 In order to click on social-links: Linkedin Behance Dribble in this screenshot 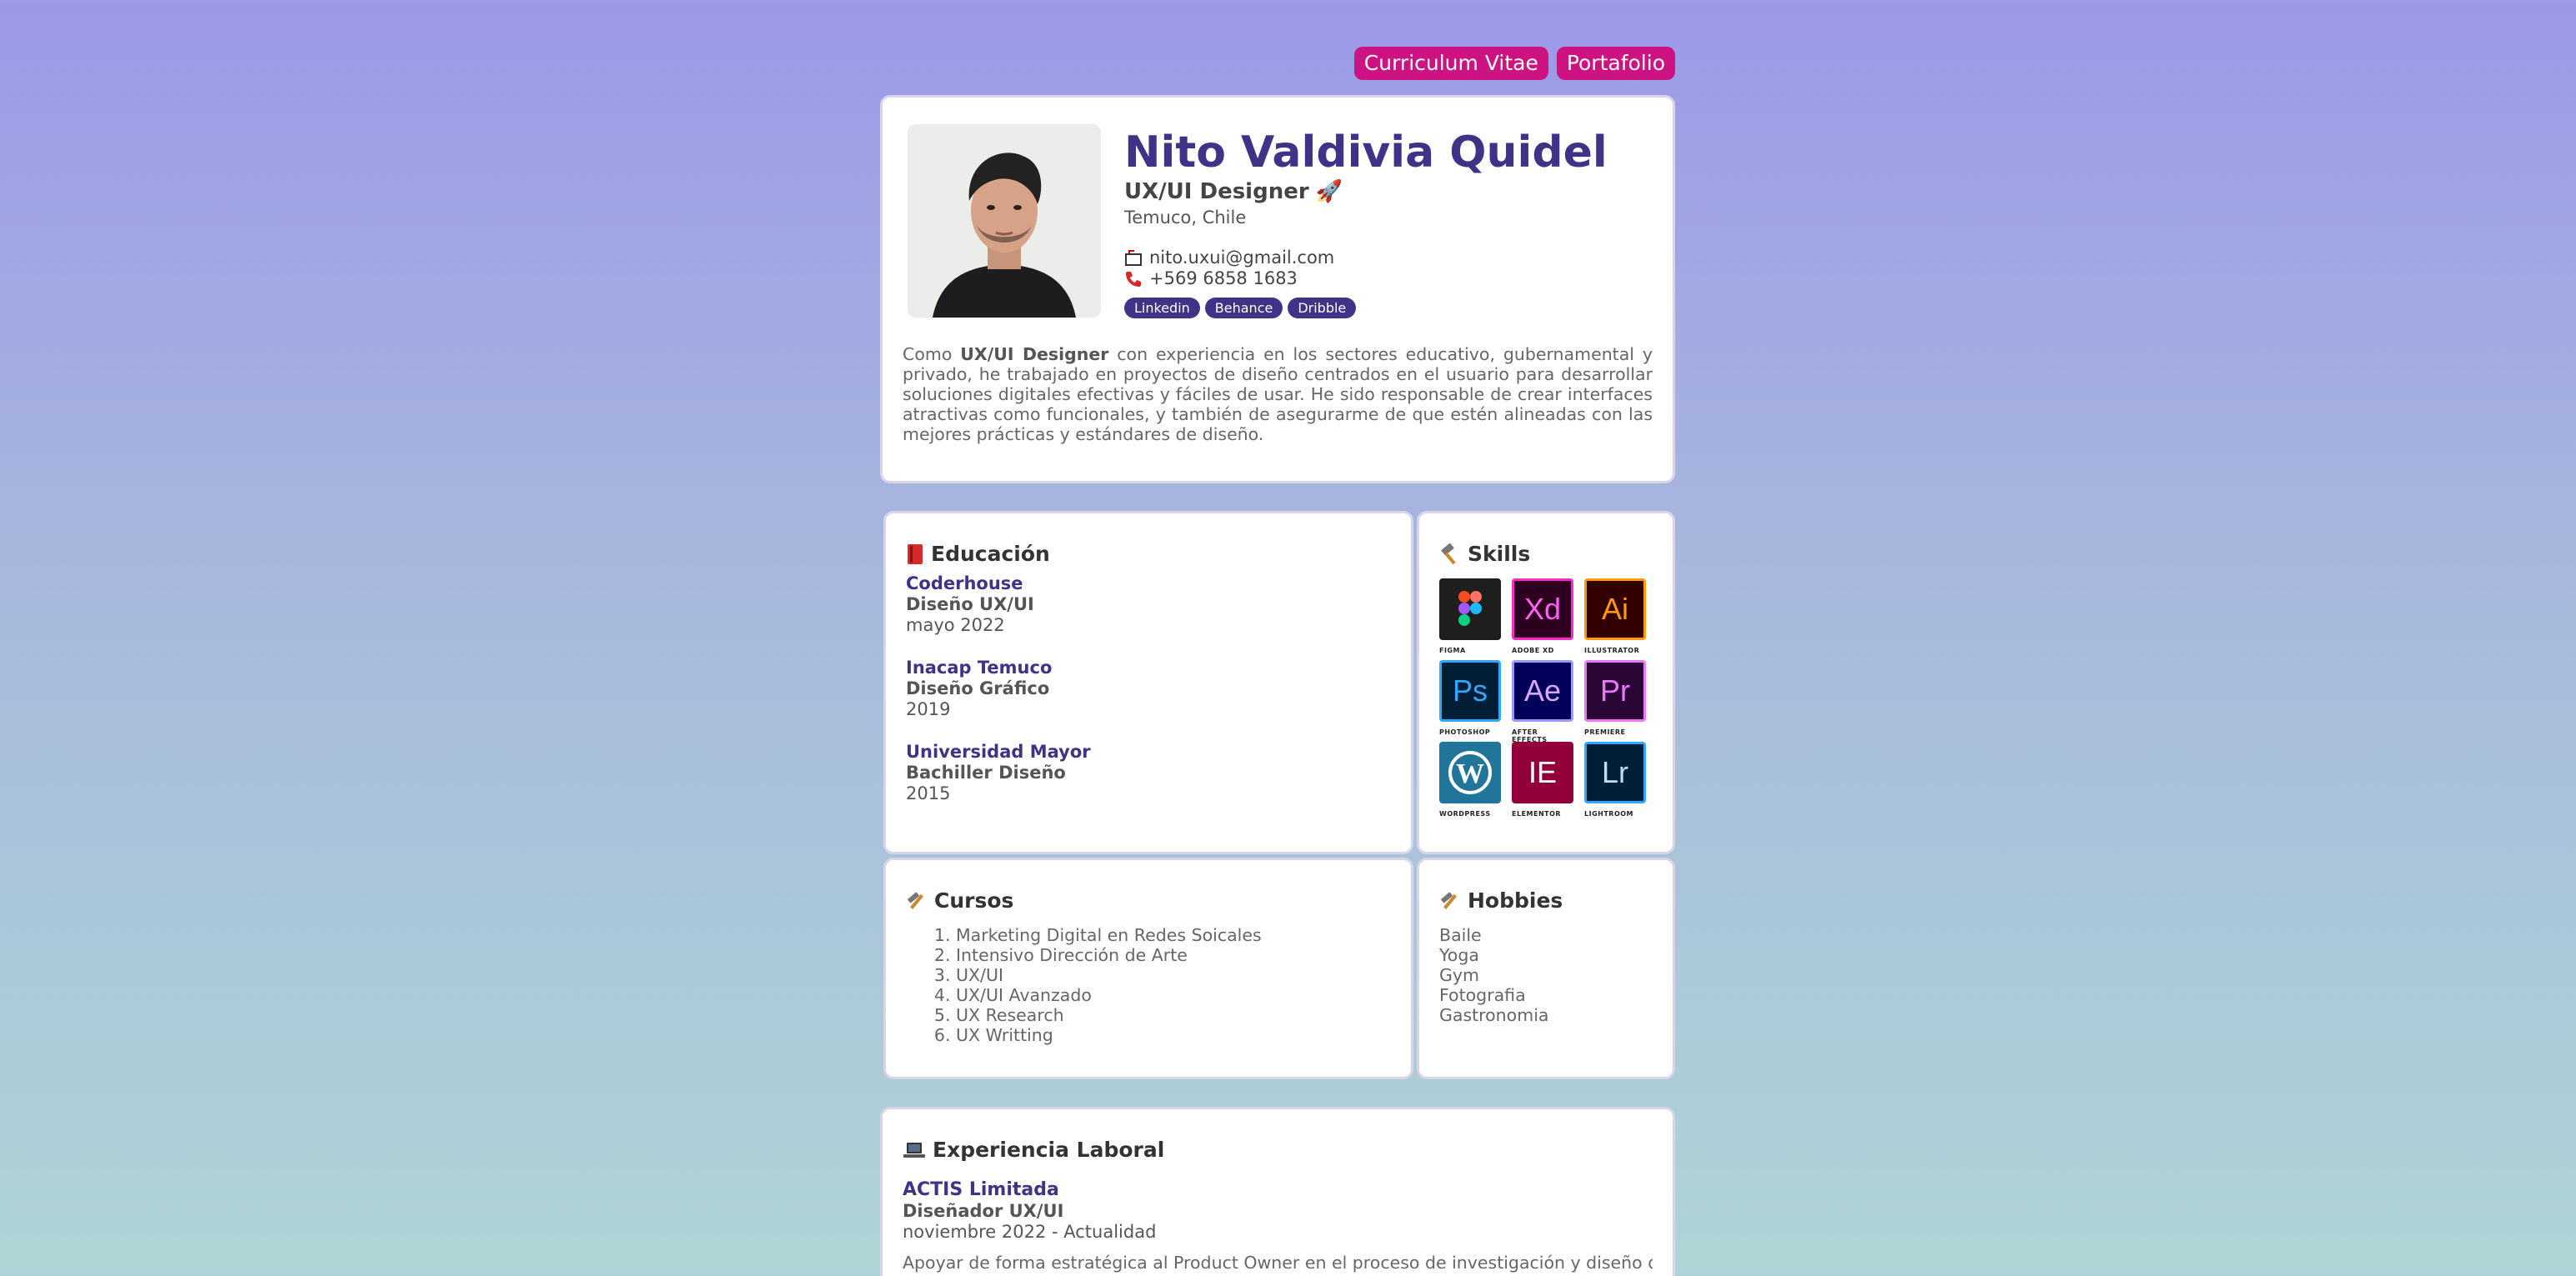, I will do `click(1388, 308)`.